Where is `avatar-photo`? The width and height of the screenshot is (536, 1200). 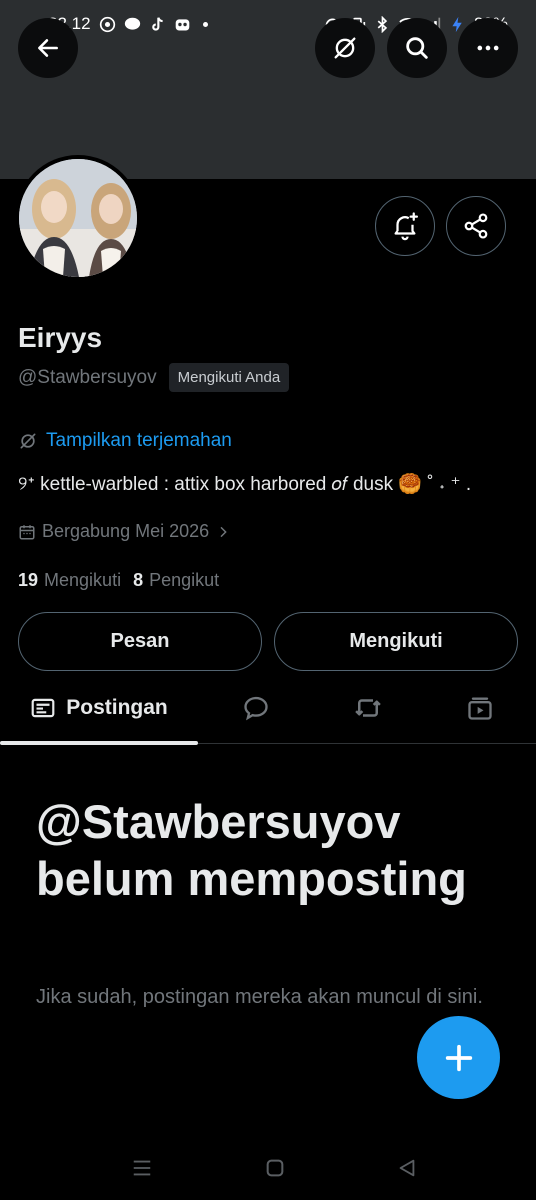
avatar-photo is located at coordinates (78, 218).